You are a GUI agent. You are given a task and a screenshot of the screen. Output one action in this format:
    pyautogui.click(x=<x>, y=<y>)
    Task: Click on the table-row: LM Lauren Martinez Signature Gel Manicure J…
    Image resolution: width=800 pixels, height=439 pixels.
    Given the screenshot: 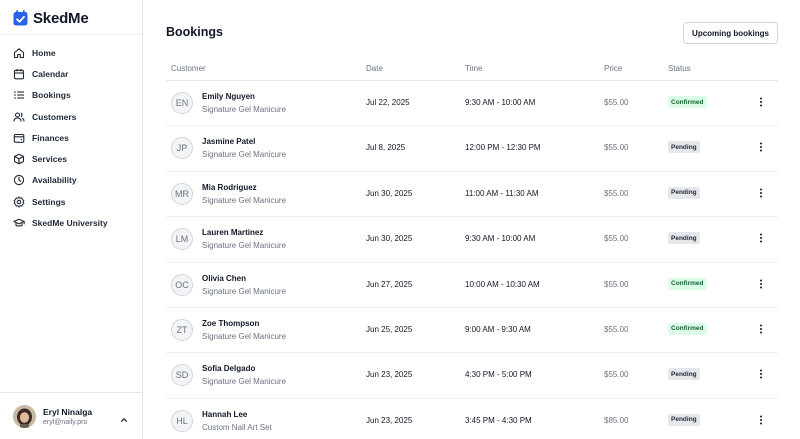 What is the action you would take?
    pyautogui.click(x=472, y=240)
    